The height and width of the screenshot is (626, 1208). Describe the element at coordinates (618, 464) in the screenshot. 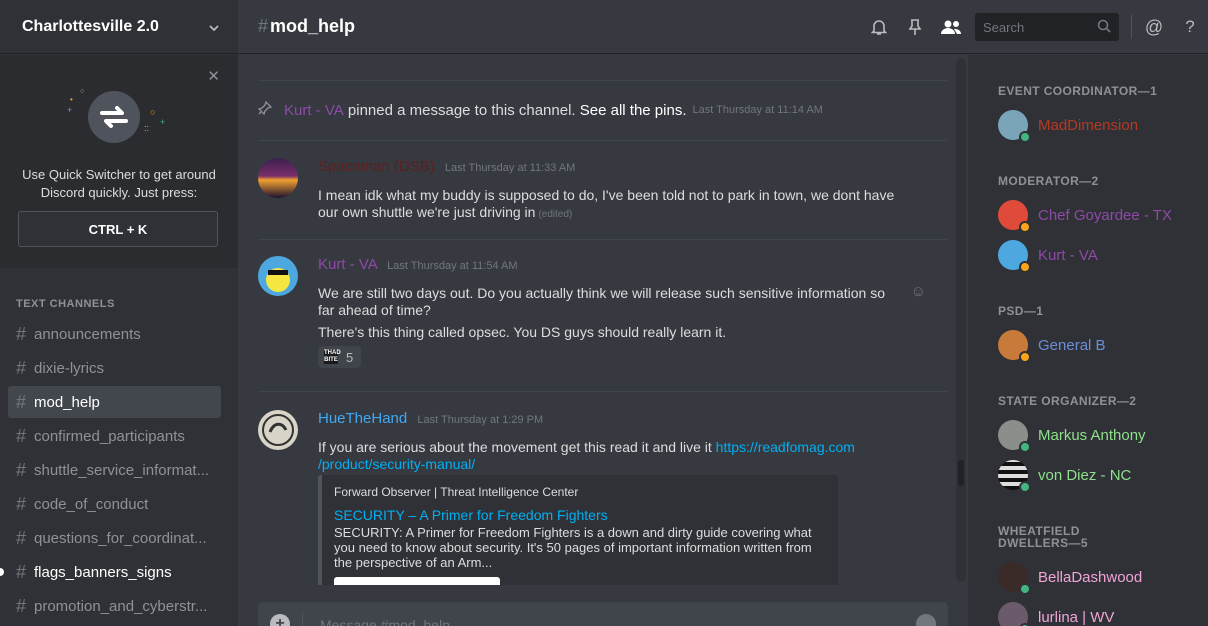

I see `message-link: /product/security-manual/` at that location.